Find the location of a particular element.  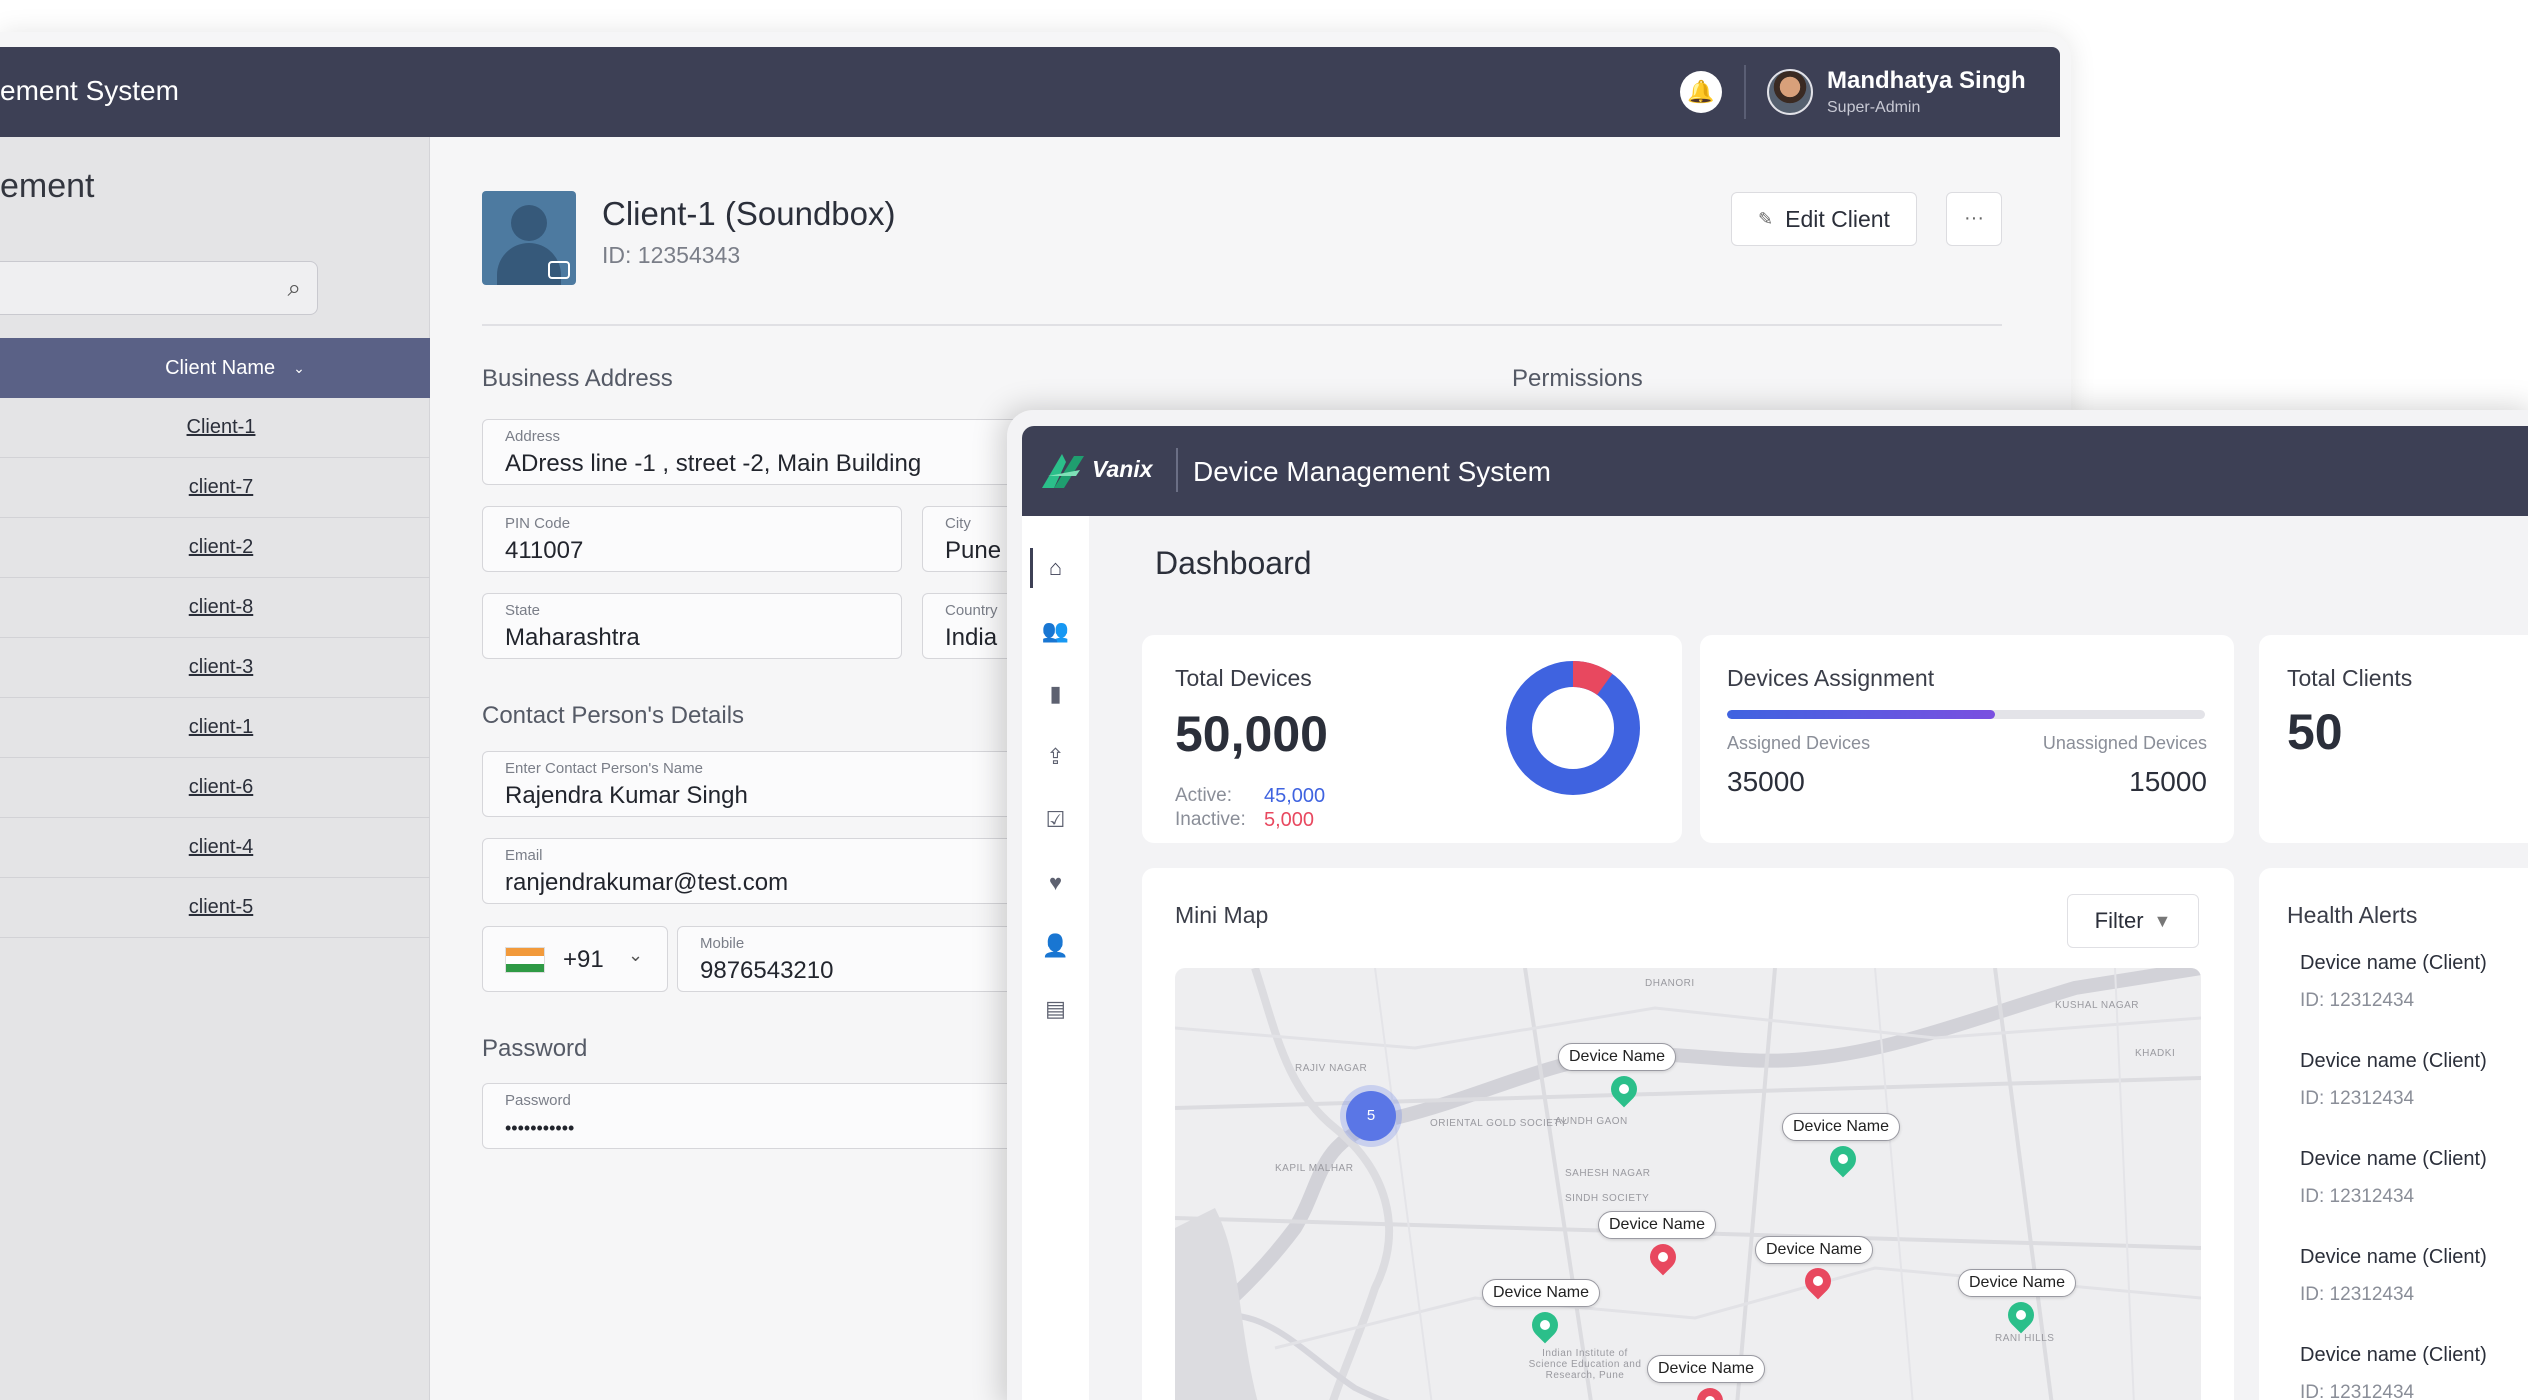

person-silhouette-icon is located at coordinates (529, 223).